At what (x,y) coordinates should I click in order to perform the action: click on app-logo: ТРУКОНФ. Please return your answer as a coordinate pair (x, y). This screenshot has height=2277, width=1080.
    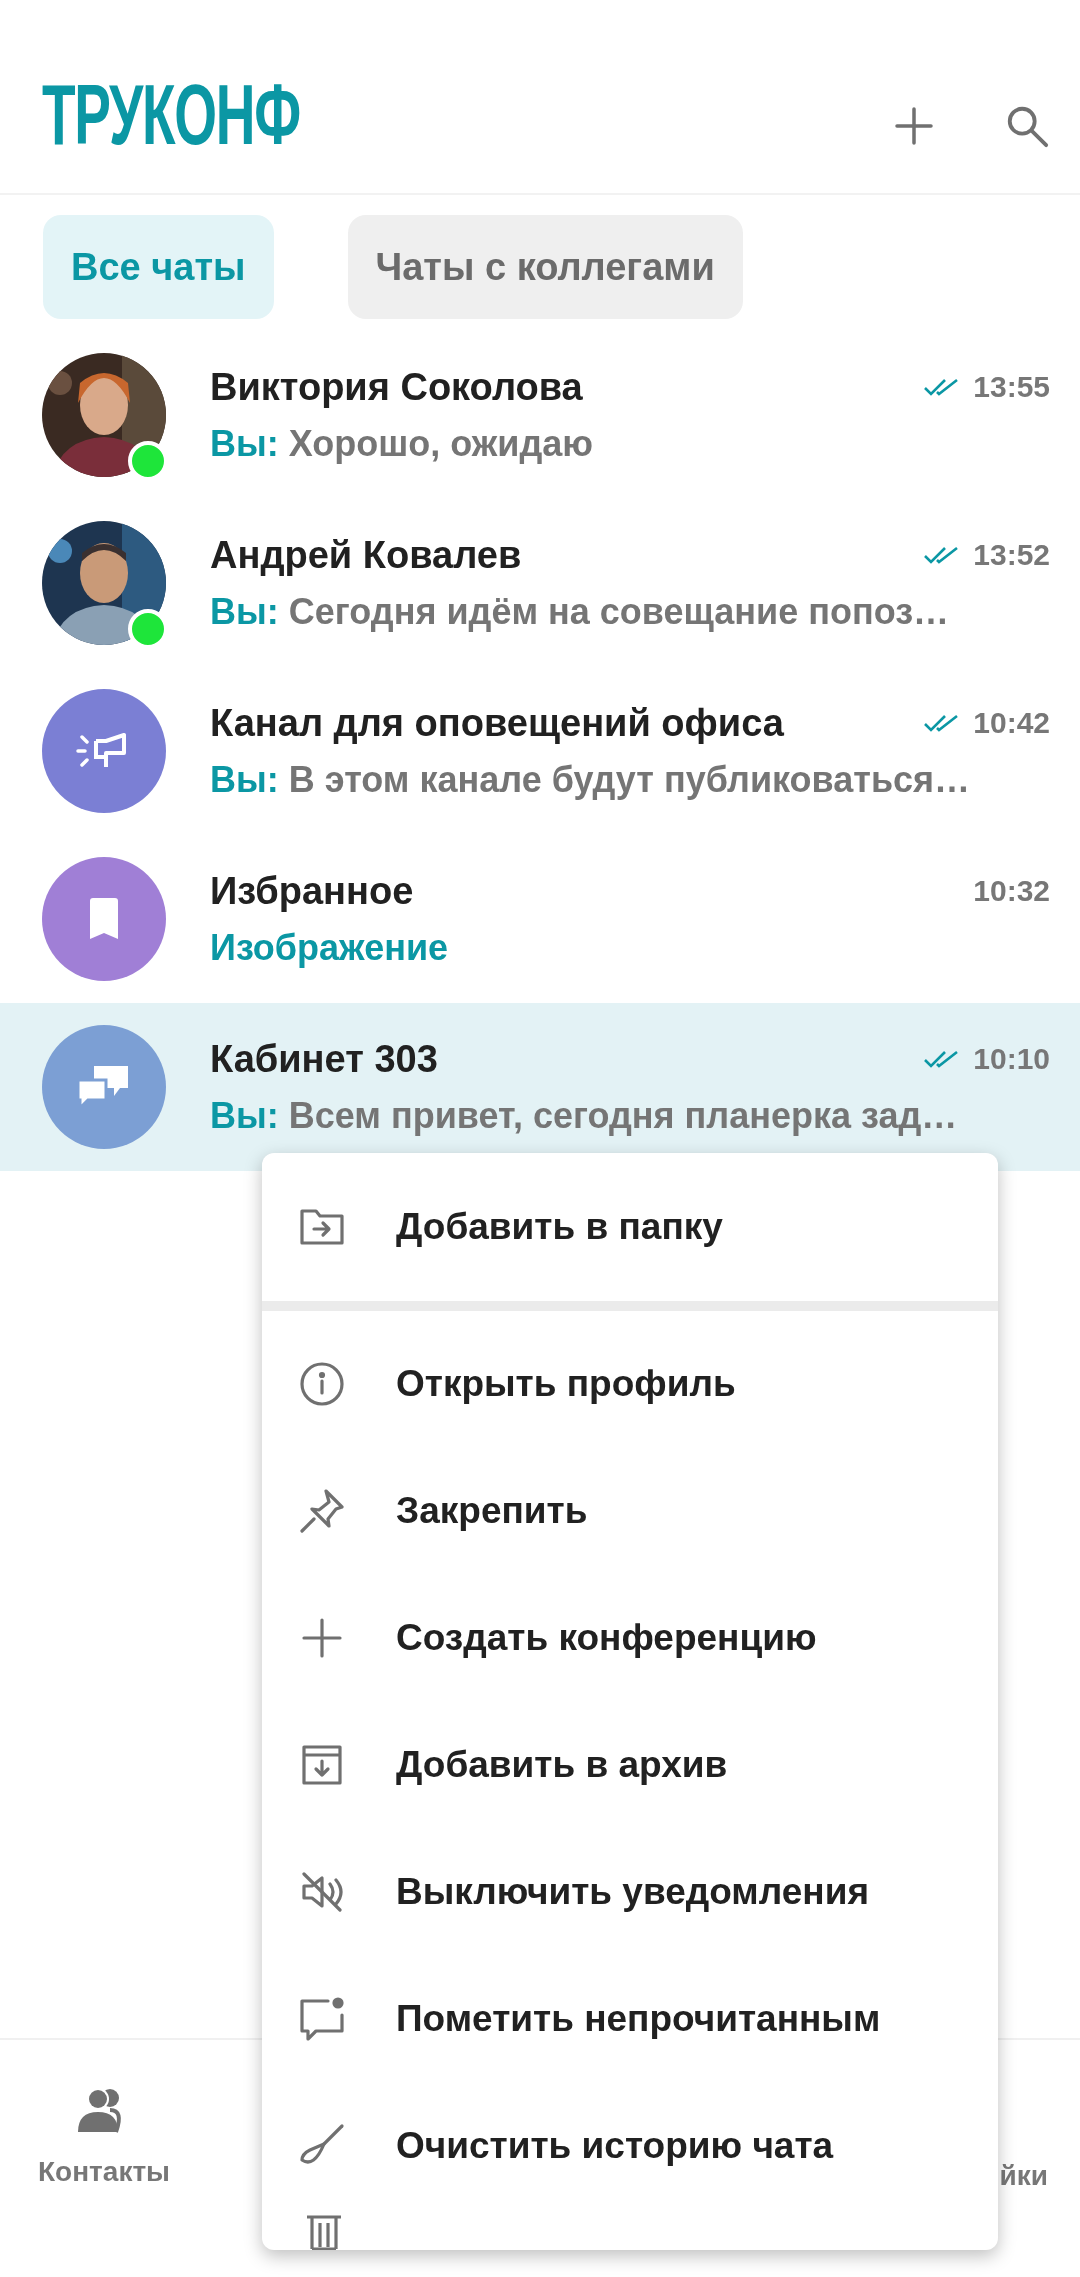
    Looking at the image, I should click on (171, 114).